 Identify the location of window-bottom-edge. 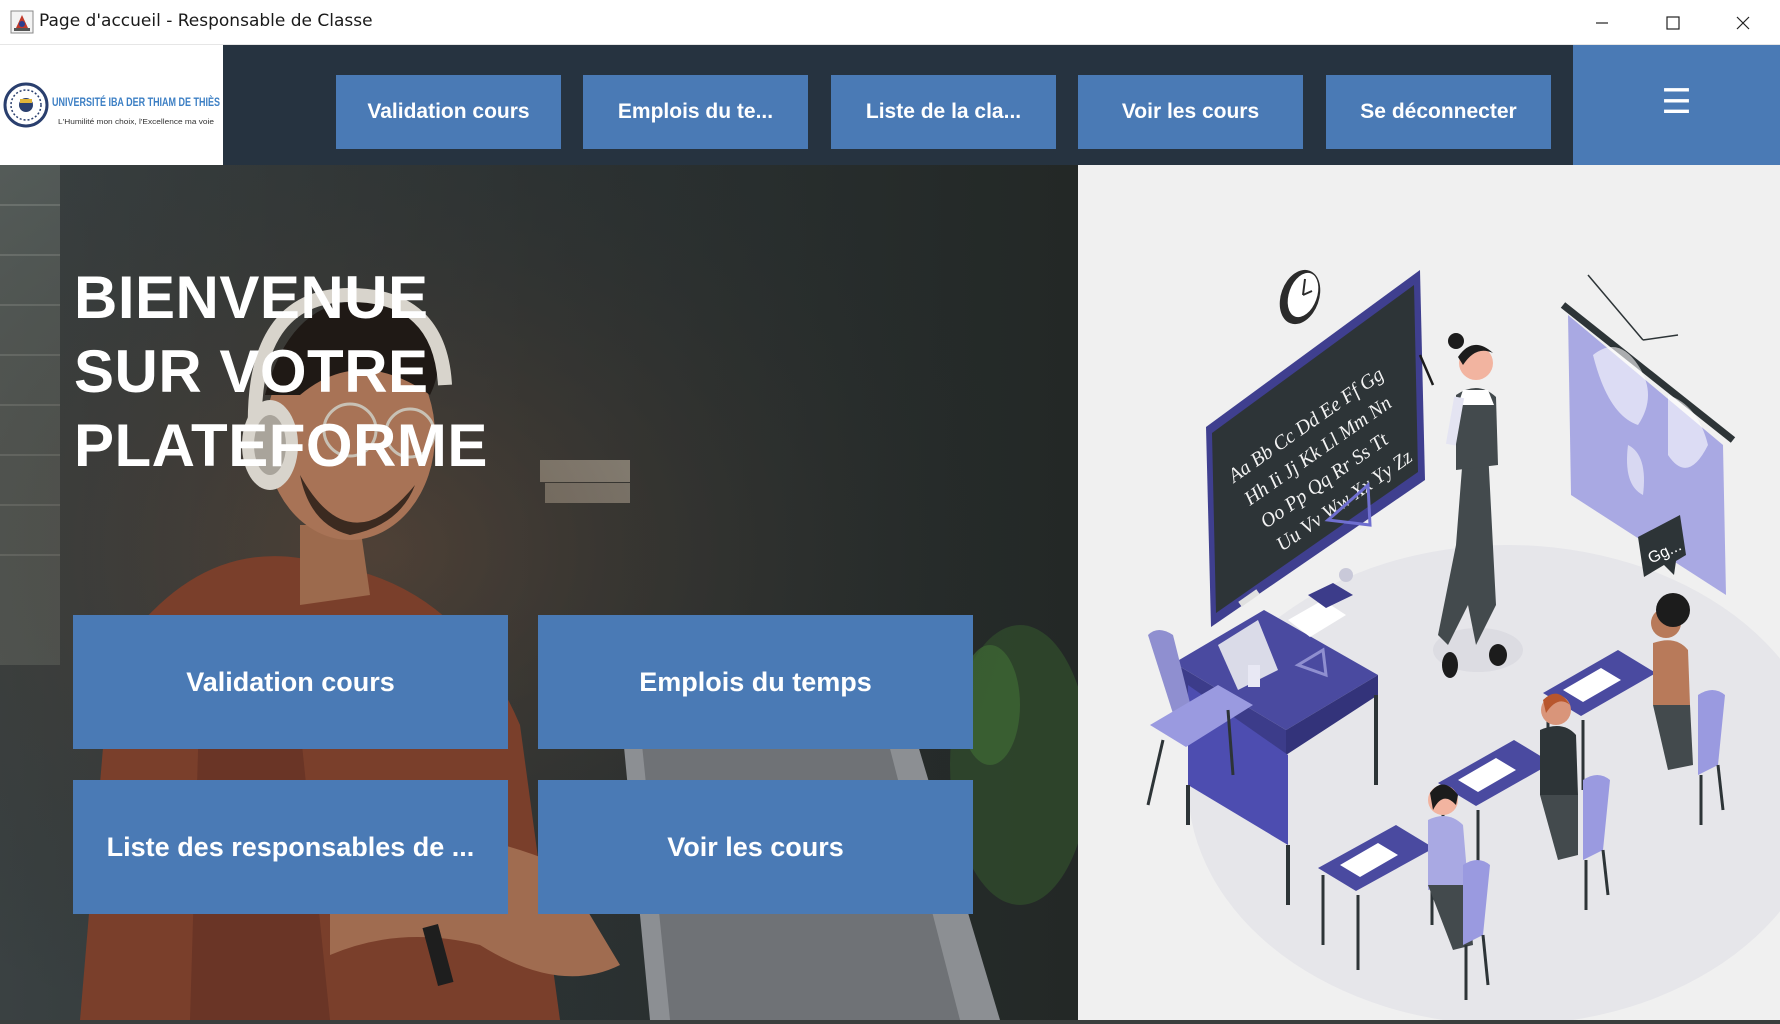
(890, 1022).